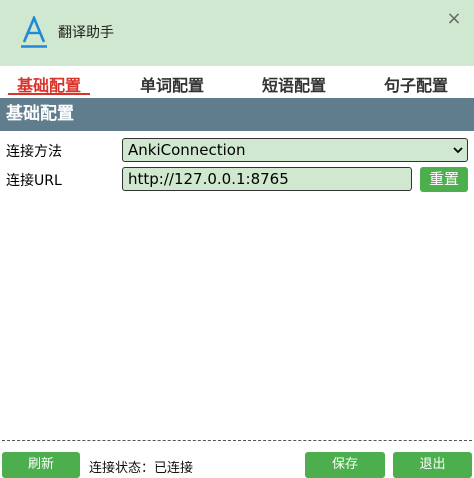 The height and width of the screenshot is (478, 474). What do you see at coordinates (444, 179) in the screenshot?
I see `reset-button: 重置` at bounding box center [444, 179].